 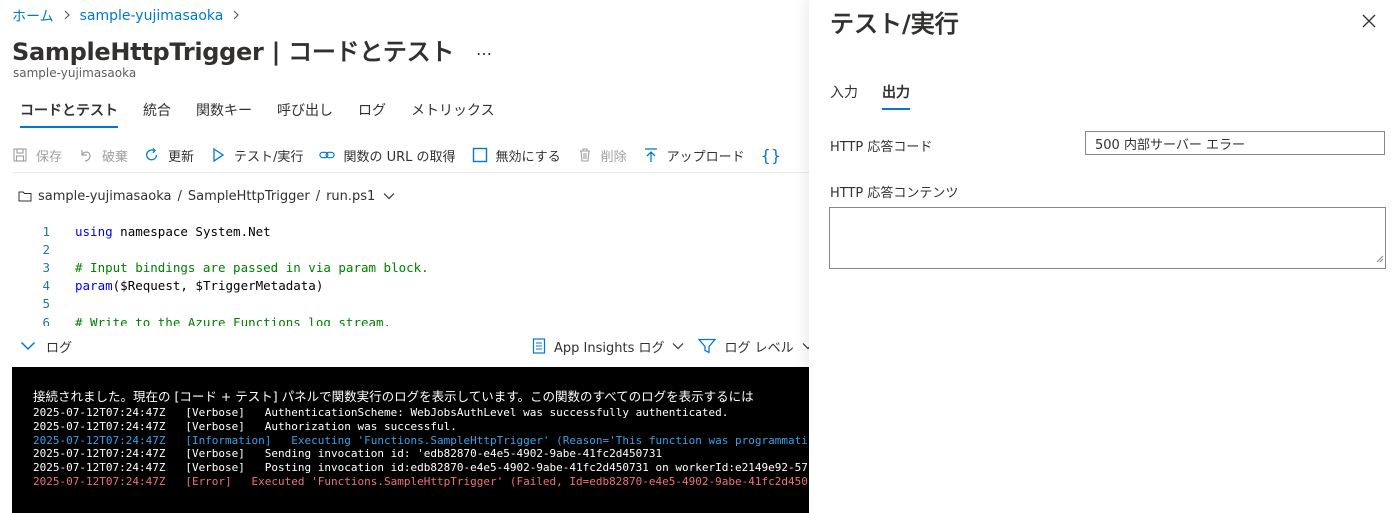 What do you see at coordinates (410, 346) in the screenshot?
I see `log-panel-header: ログ App Insights ログ ログ レベル` at bounding box center [410, 346].